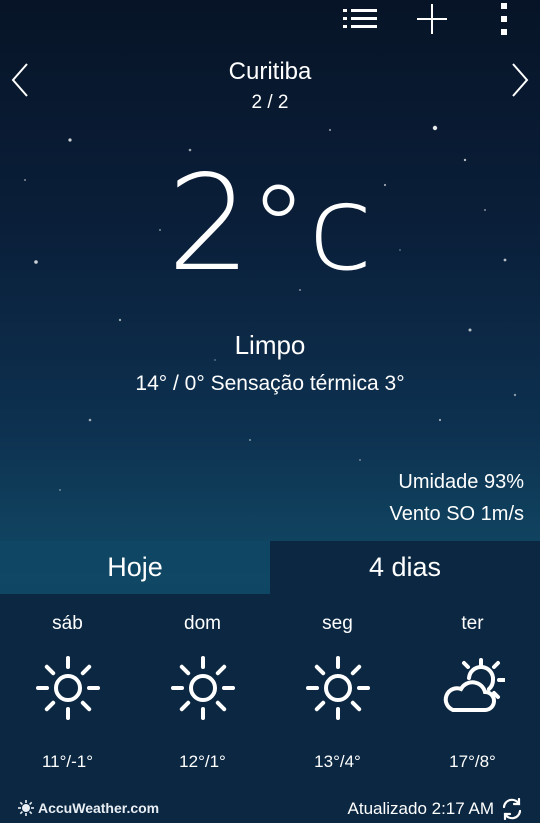  What do you see at coordinates (270, 345) in the screenshot?
I see `weather-condition: Limpo` at bounding box center [270, 345].